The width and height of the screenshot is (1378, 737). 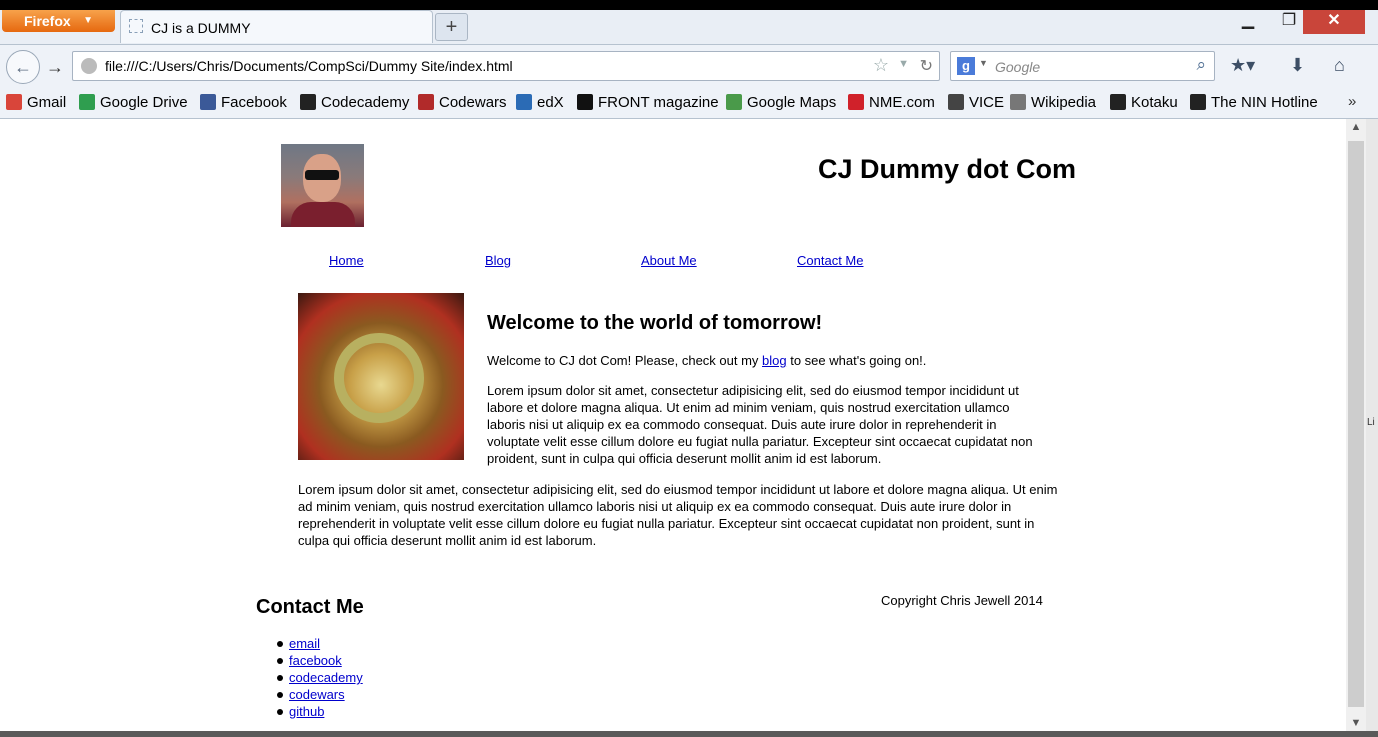 I want to click on bookmark-star-icon: ☆, so click(x=881, y=65).